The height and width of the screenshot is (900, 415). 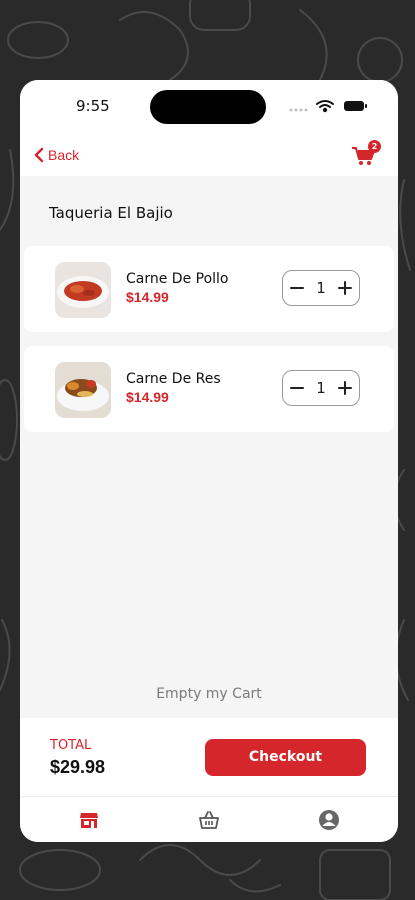 What do you see at coordinates (39, 155) in the screenshot?
I see `chevron-left-icon` at bounding box center [39, 155].